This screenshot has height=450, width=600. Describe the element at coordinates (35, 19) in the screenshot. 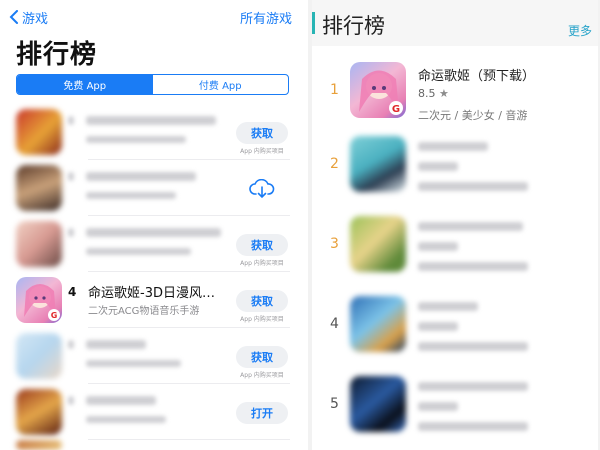

I see `back-label: 游戏` at that location.